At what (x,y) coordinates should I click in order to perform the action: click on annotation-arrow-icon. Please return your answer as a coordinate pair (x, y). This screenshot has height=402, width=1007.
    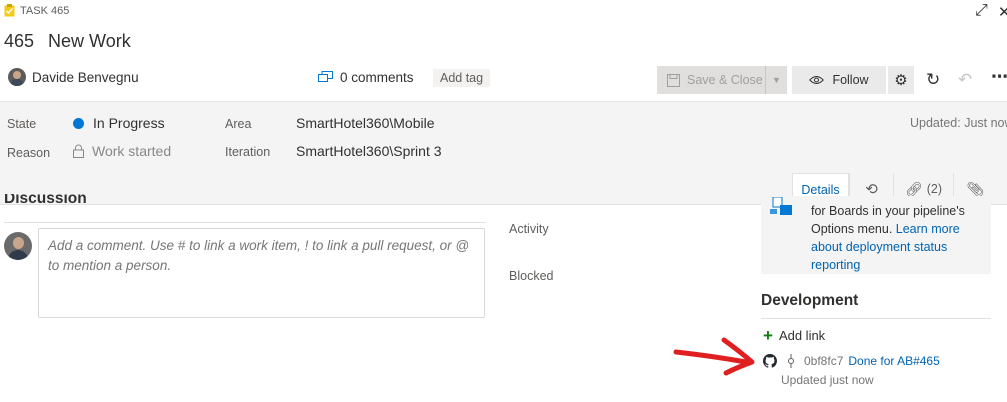
    Looking at the image, I should click on (714, 356).